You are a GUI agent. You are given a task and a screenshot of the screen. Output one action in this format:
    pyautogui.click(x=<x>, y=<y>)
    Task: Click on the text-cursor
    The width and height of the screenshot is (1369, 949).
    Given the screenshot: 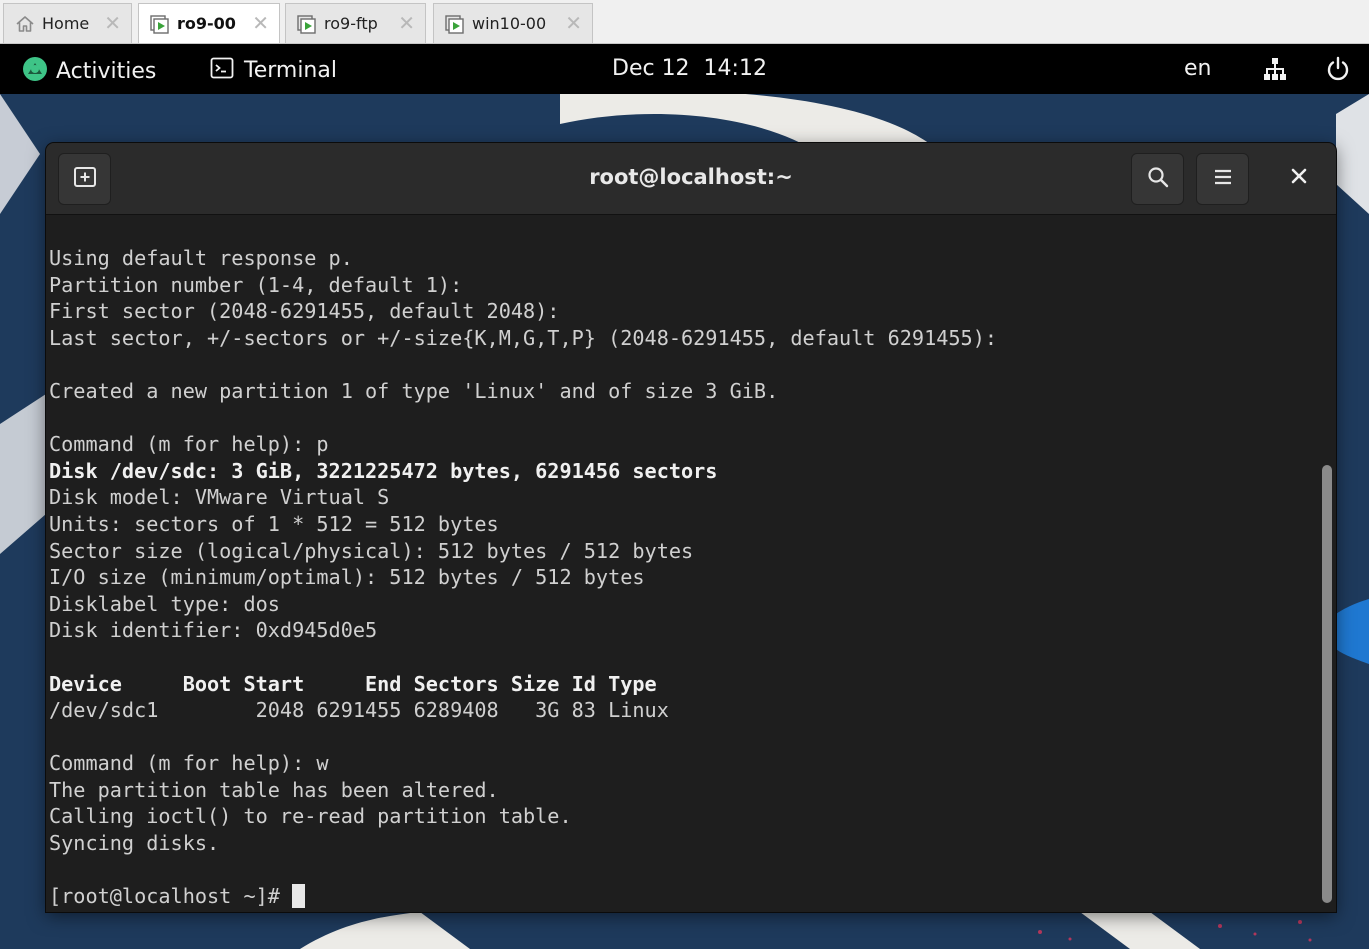 What is the action you would take?
    pyautogui.click(x=299, y=896)
    